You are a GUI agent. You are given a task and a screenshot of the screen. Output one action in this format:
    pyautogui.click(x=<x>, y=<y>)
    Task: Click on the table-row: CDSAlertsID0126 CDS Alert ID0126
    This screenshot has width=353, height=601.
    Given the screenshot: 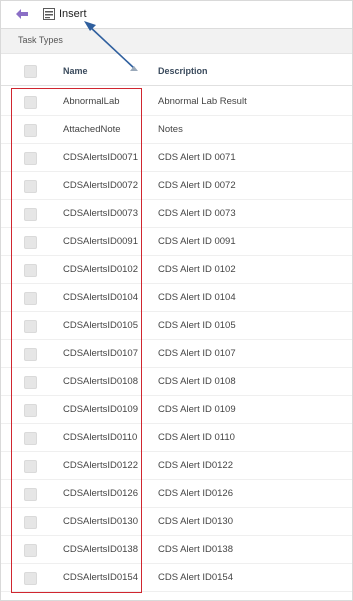 What is the action you would take?
    pyautogui.click(x=176, y=494)
    